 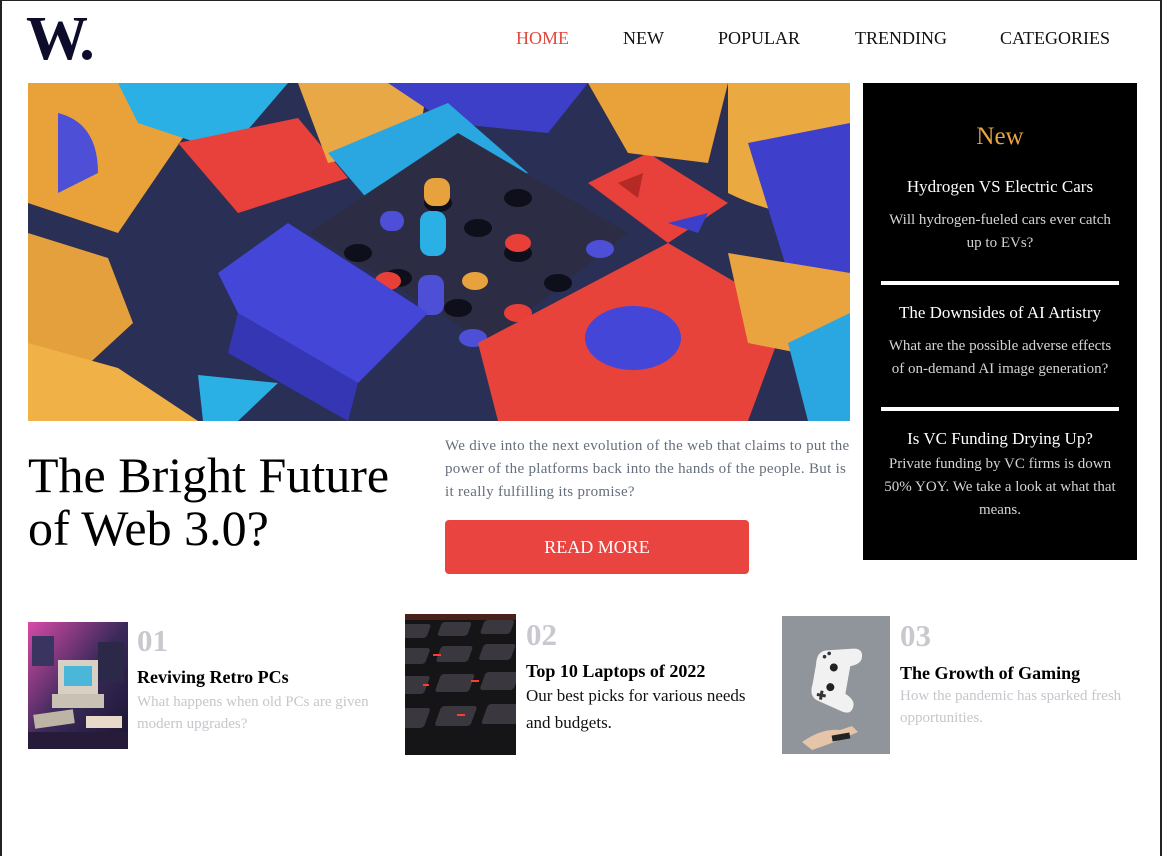 I want to click on card-title: Reviving Retro PCs, so click(x=257, y=677).